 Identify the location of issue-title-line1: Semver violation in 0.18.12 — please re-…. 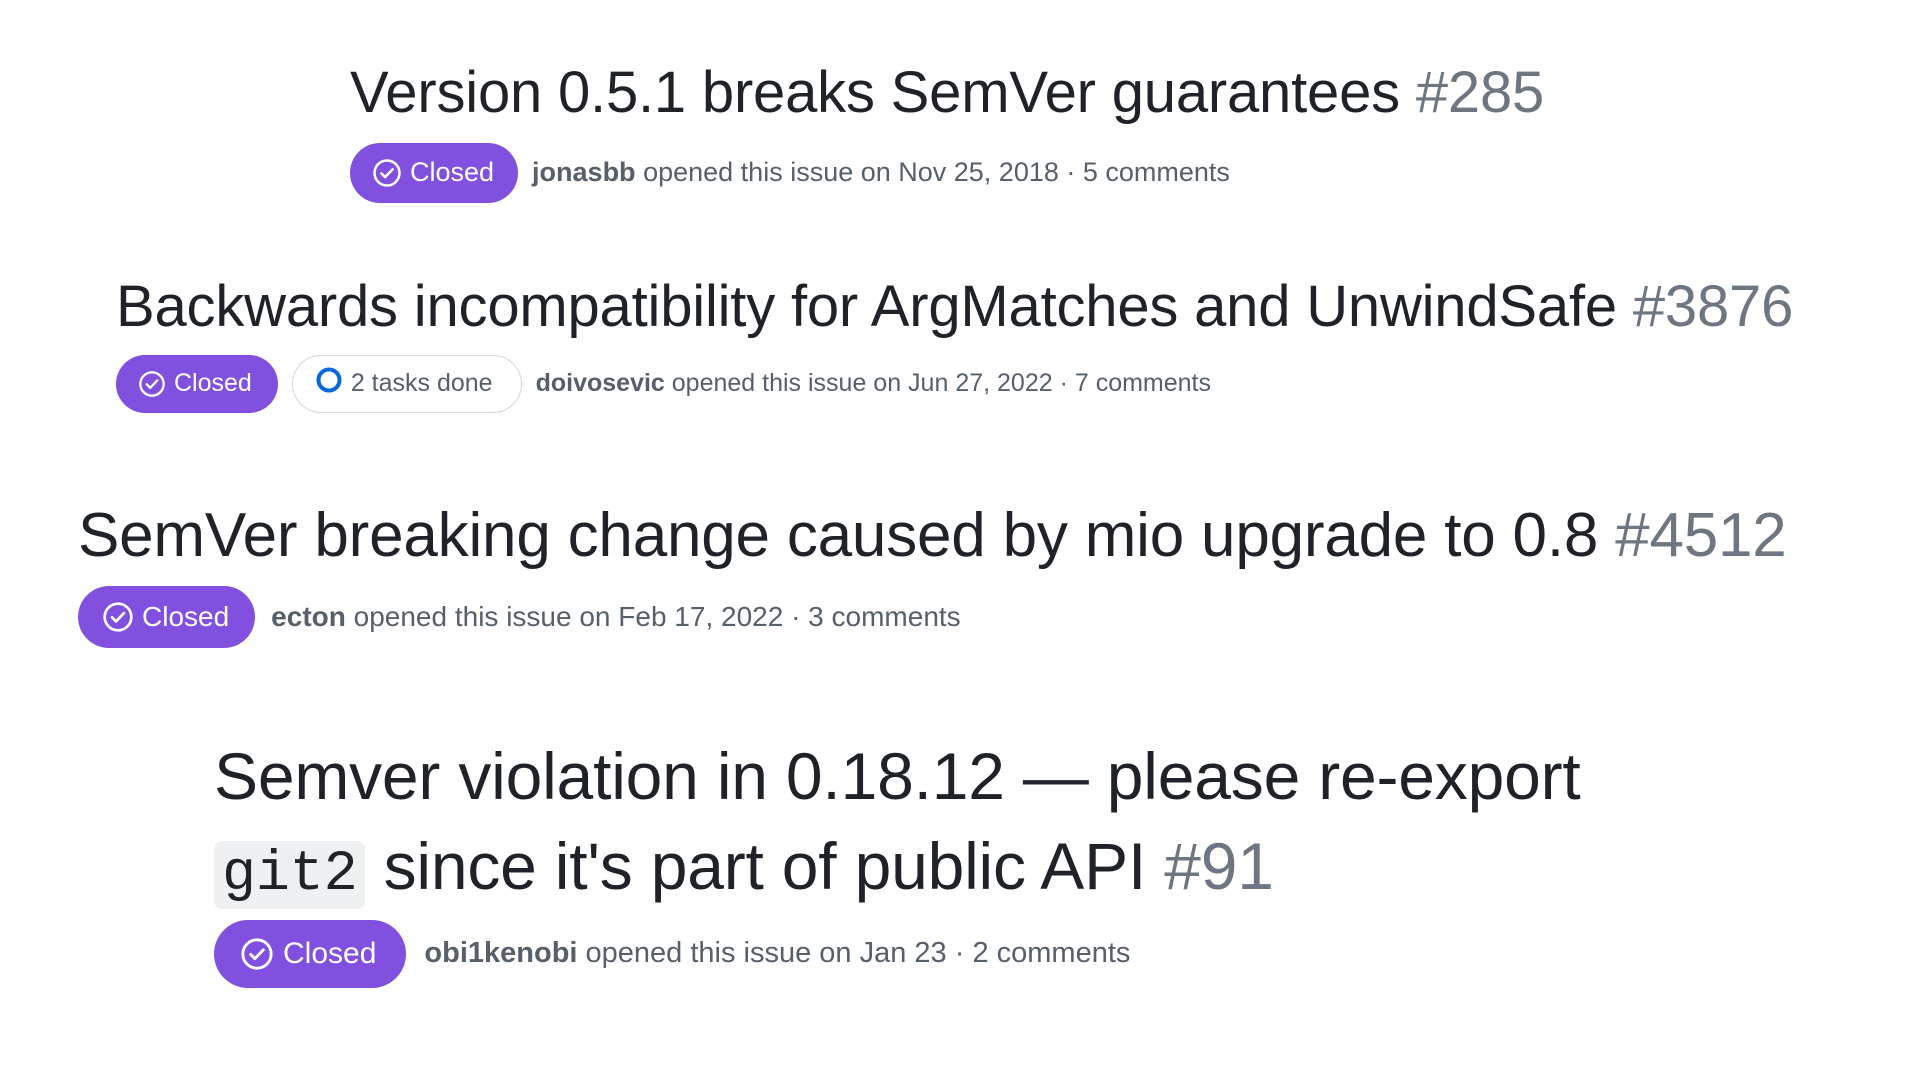
(897, 776).